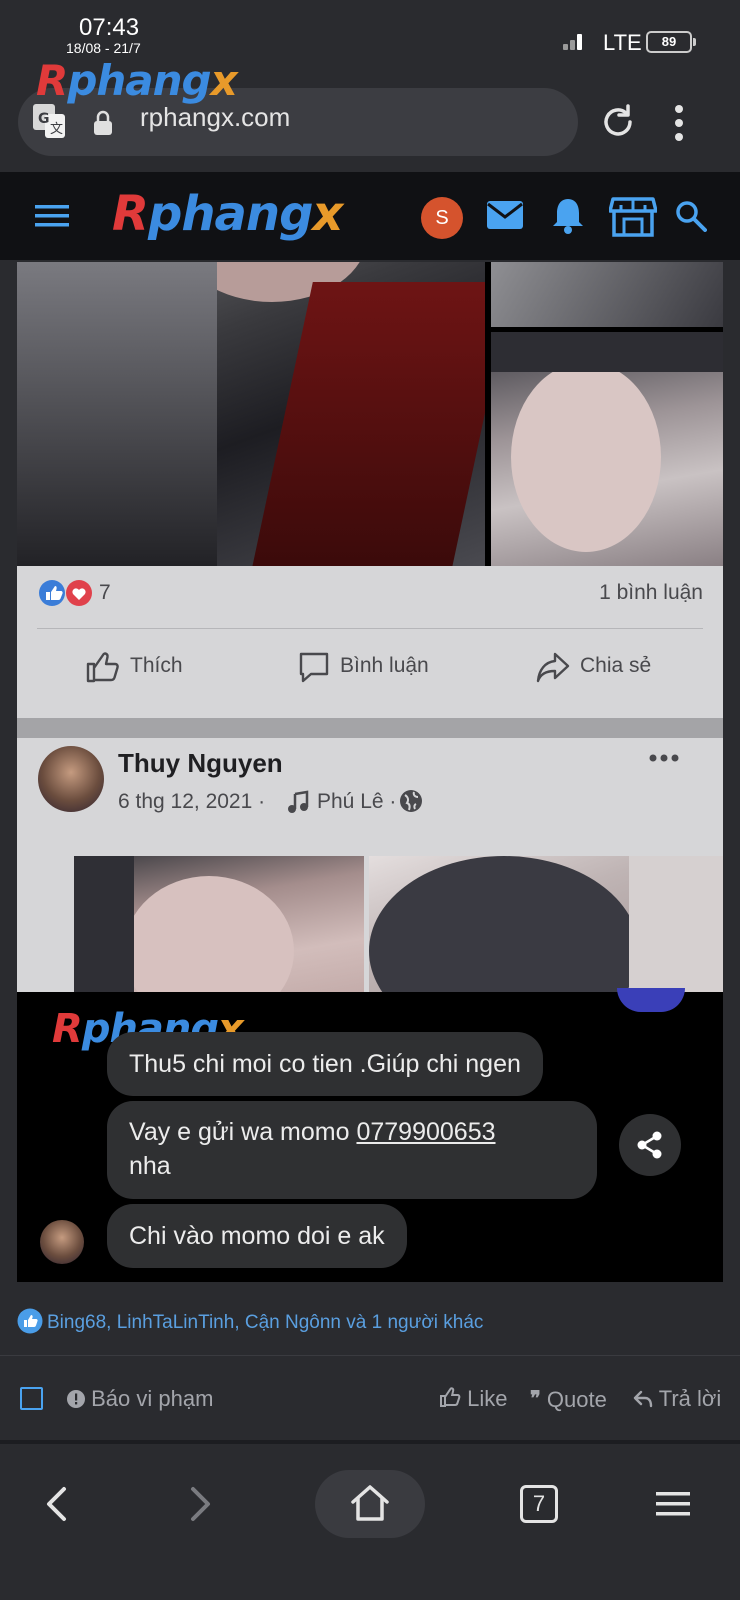 This screenshot has width=740, height=1600. What do you see at coordinates (140, 1399) in the screenshot?
I see `report-link: Báo vi phạm` at bounding box center [140, 1399].